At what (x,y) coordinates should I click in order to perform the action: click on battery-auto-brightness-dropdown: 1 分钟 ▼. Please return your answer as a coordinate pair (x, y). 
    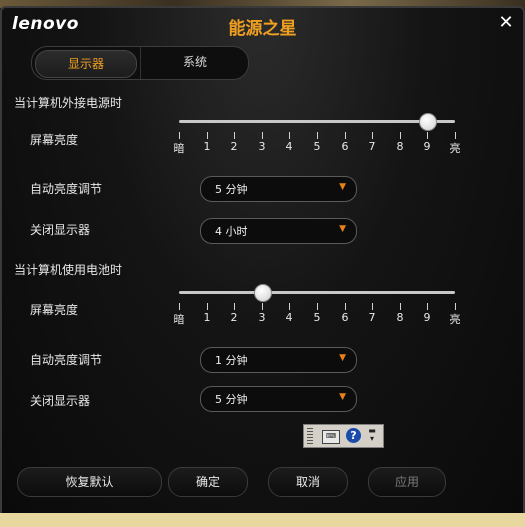
    Looking at the image, I should click on (278, 360).